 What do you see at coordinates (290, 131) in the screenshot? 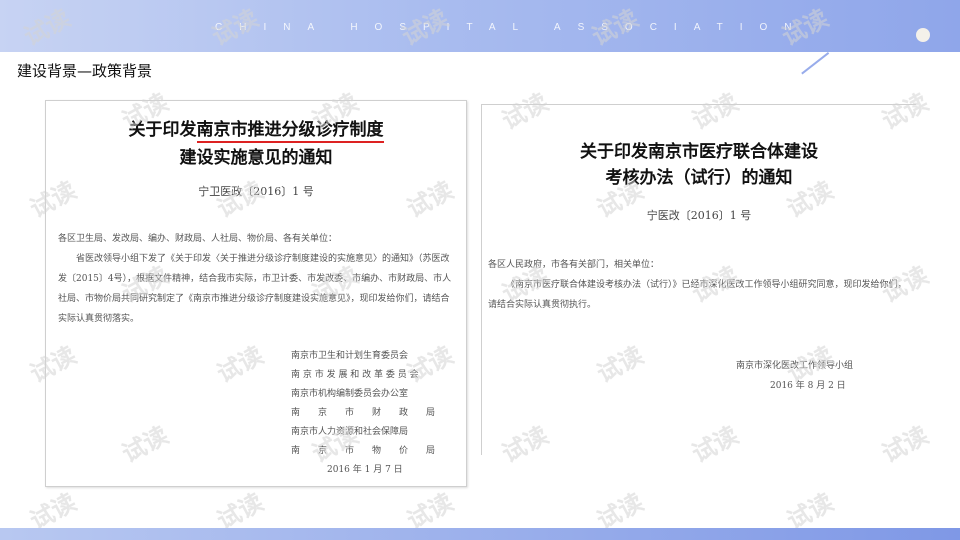
I see `doc1-title-highlight: 南京市推进分级诊疗制度` at bounding box center [290, 131].